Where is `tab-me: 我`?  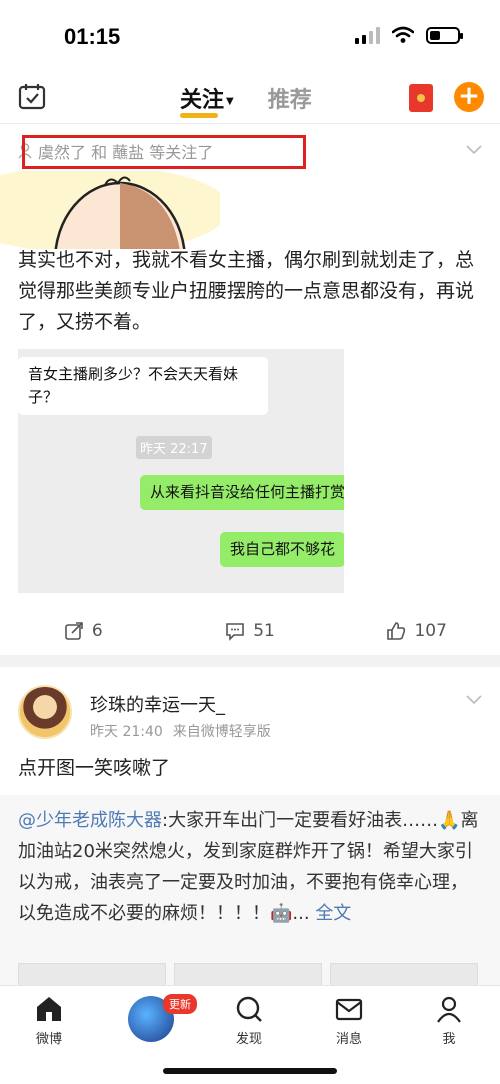
tab-me: 我 is located at coordinates (449, 1020).